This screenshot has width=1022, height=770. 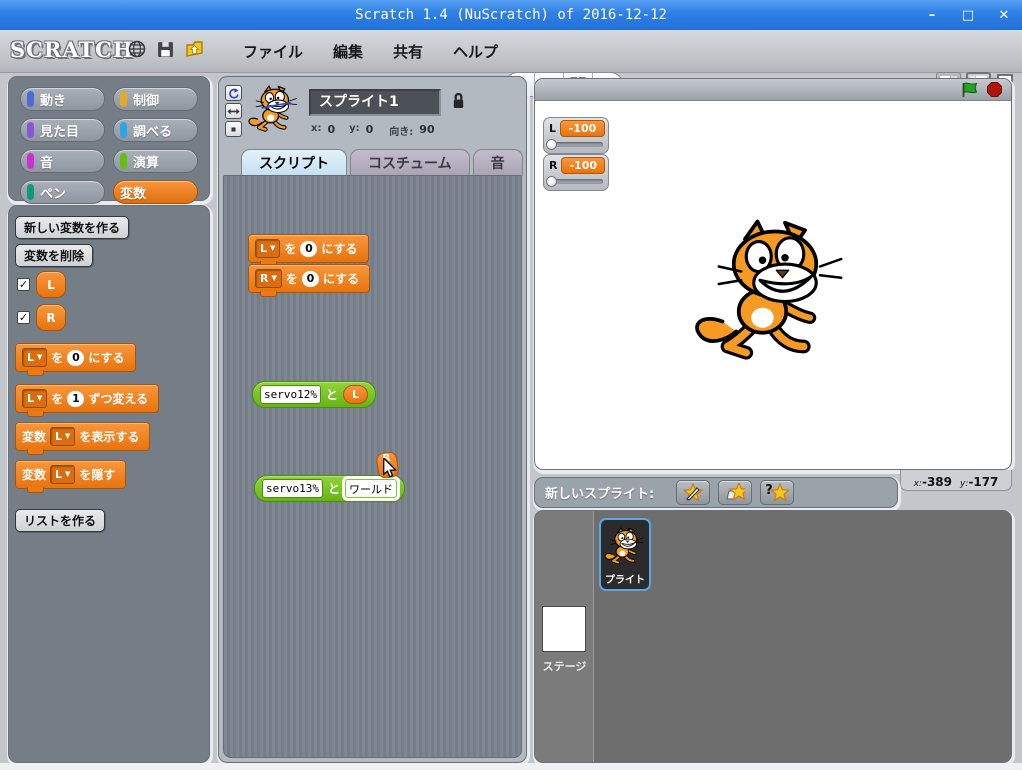 What do you see at coordinates (576, 135) in the screenshot?
I see `watcher-L: L -100` at bounding box center [576, 135].